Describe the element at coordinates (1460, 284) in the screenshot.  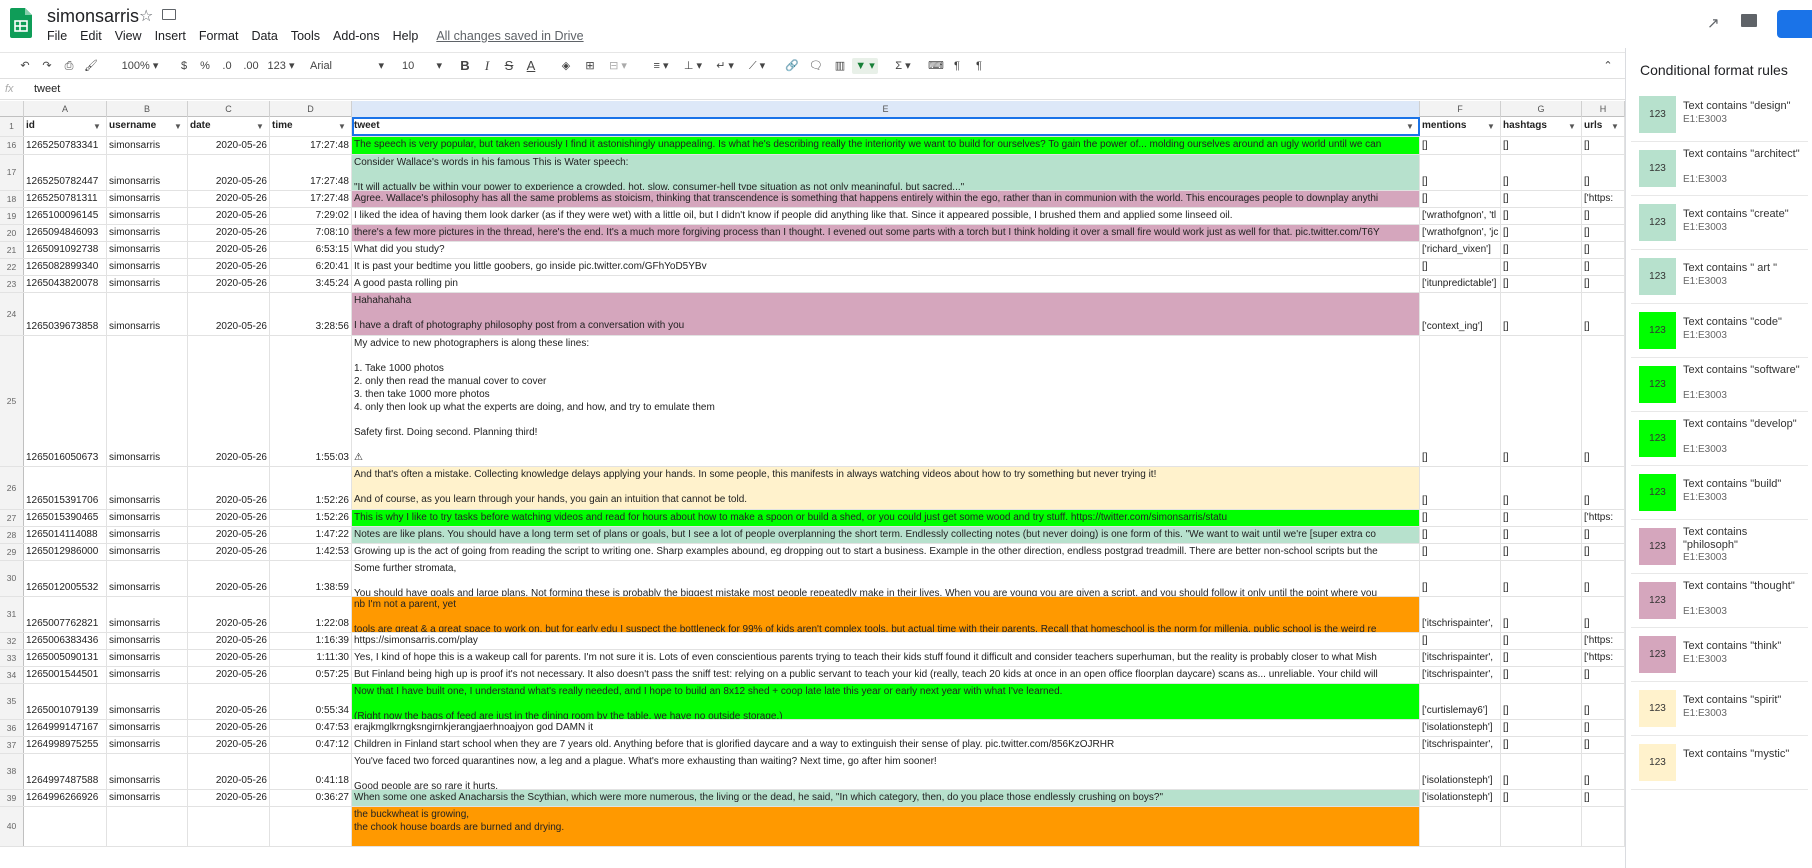
I see `cell-mentions: ['itunpredictable']` at that location.